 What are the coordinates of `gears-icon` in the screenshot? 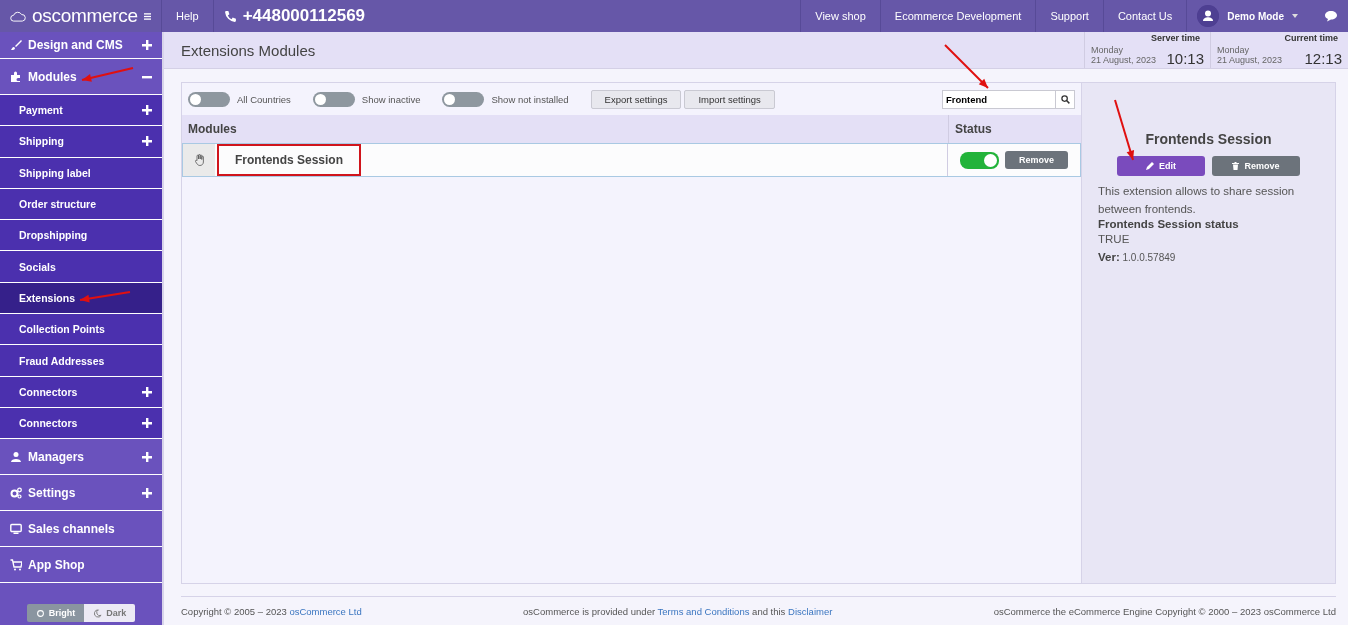 It's located at (16, 492).